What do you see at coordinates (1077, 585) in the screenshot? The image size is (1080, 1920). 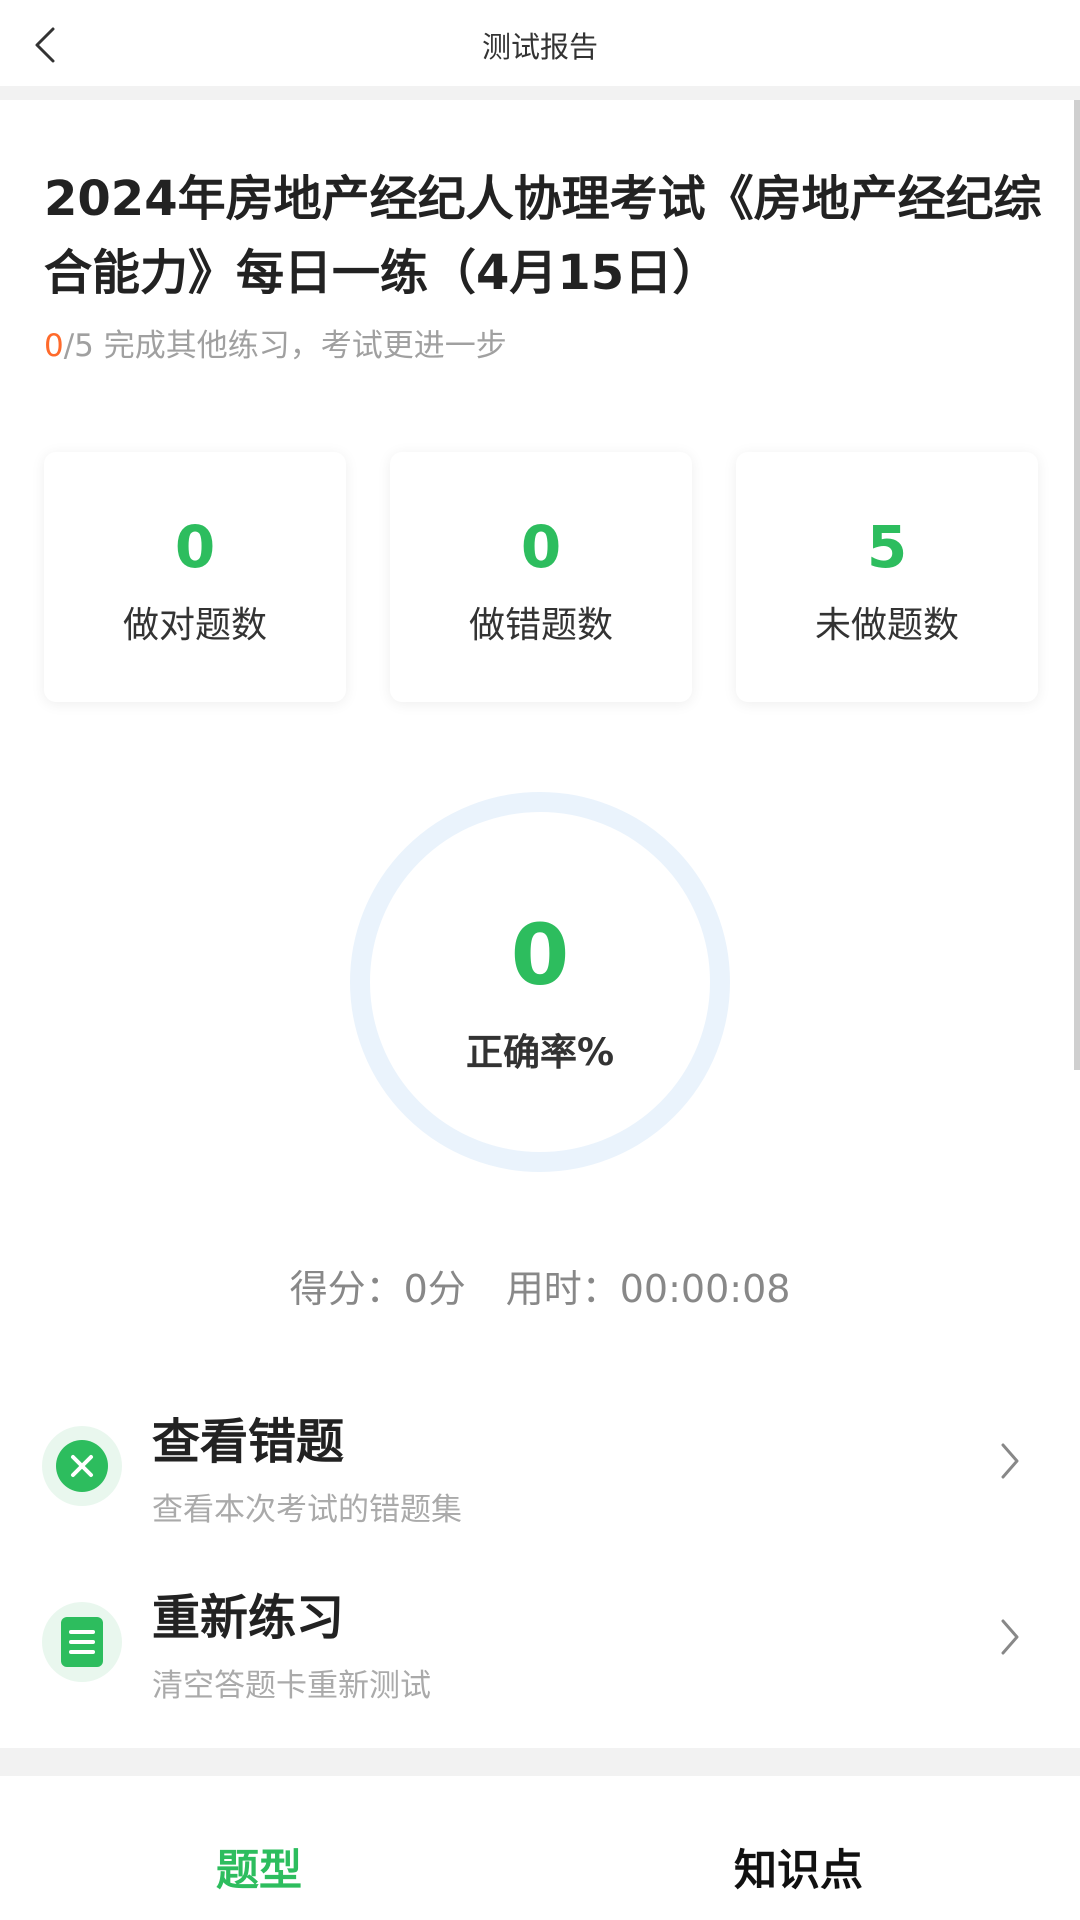 I see `scrollbar` at bounding box center [1077, 585].